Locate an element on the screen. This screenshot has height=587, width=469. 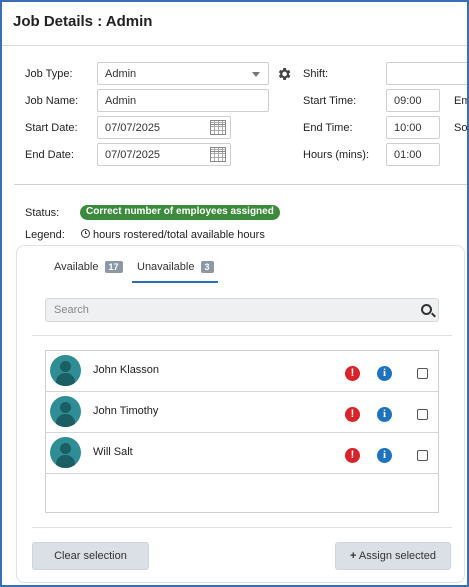
end-date-label: End Date: is located at coordinates (49, 155).